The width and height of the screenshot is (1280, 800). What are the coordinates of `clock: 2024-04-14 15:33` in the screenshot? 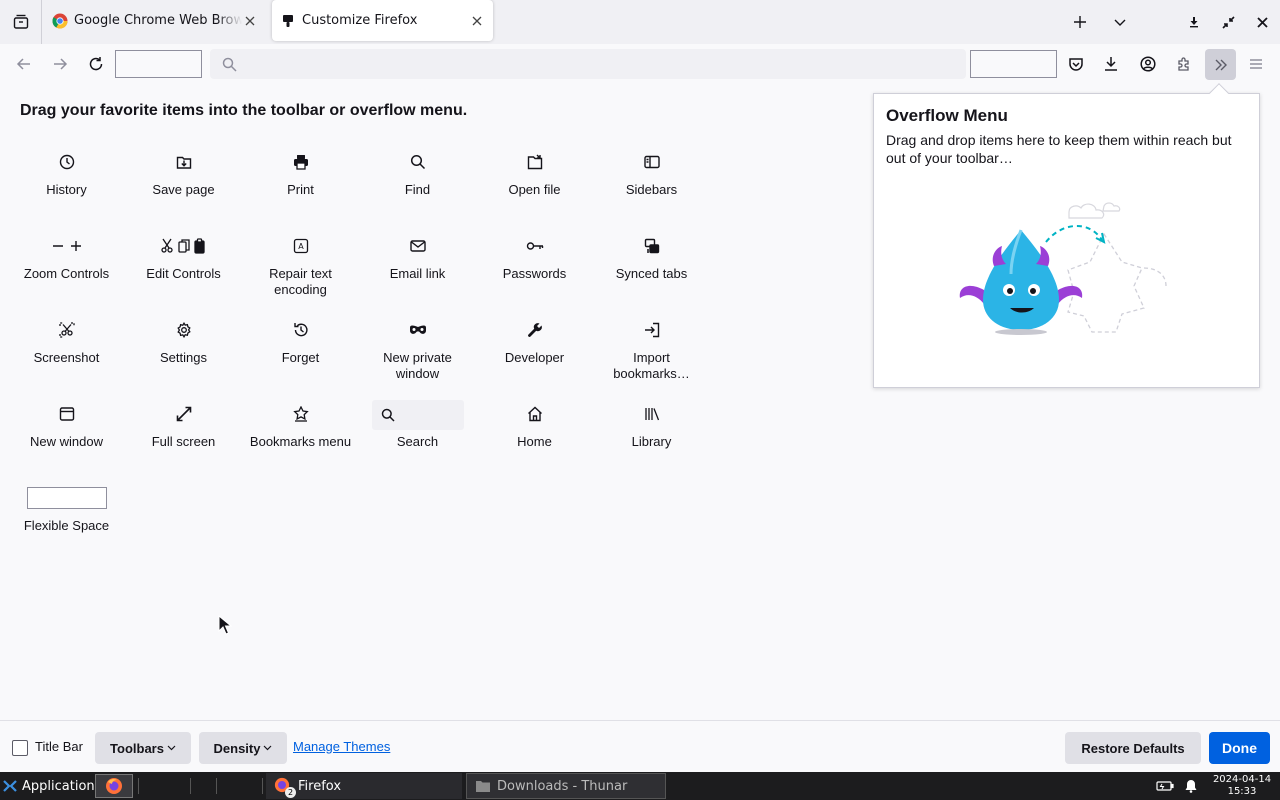 It's located at (1242, 786).